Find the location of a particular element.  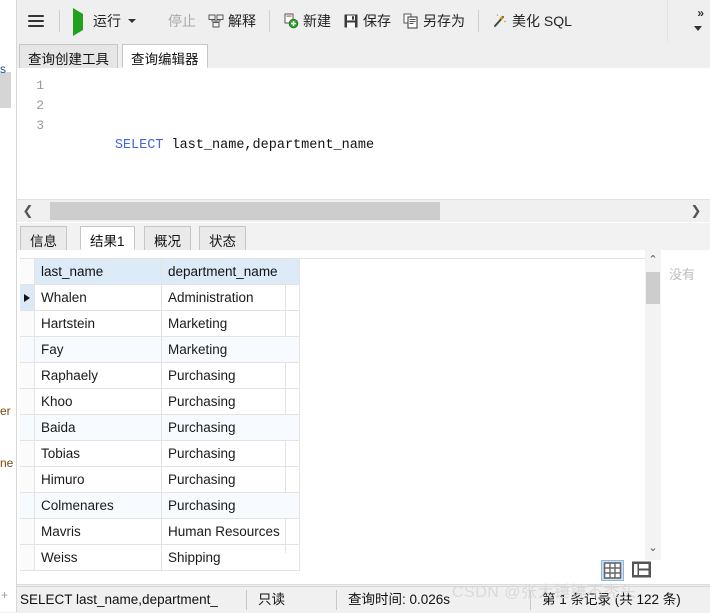

table-row: Khoo Purchasing is located at coordinates (160, 401).